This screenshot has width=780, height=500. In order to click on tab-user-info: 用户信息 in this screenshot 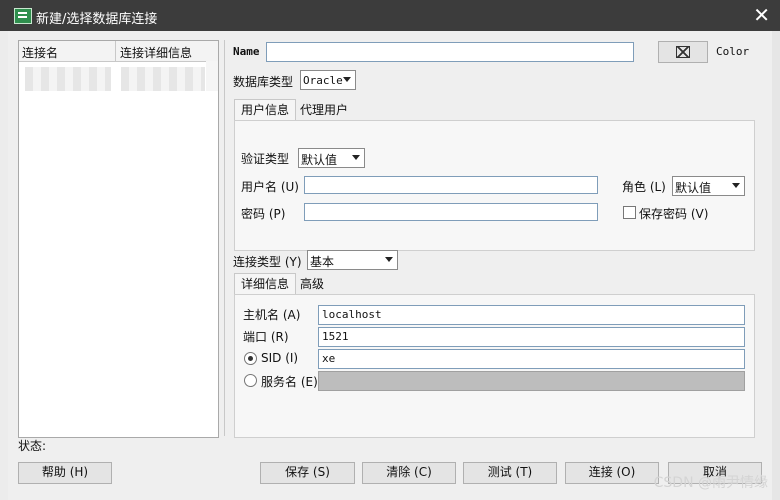, I will do `click(265, 109)`.